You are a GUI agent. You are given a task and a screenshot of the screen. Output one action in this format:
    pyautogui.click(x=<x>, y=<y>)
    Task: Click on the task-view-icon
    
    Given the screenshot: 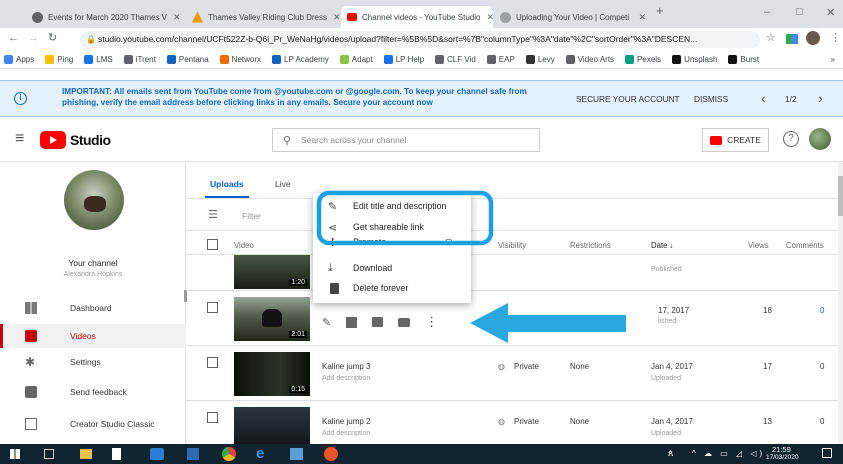 What is the action you would take?
    pyautogui.click(x=49, y=454)
    